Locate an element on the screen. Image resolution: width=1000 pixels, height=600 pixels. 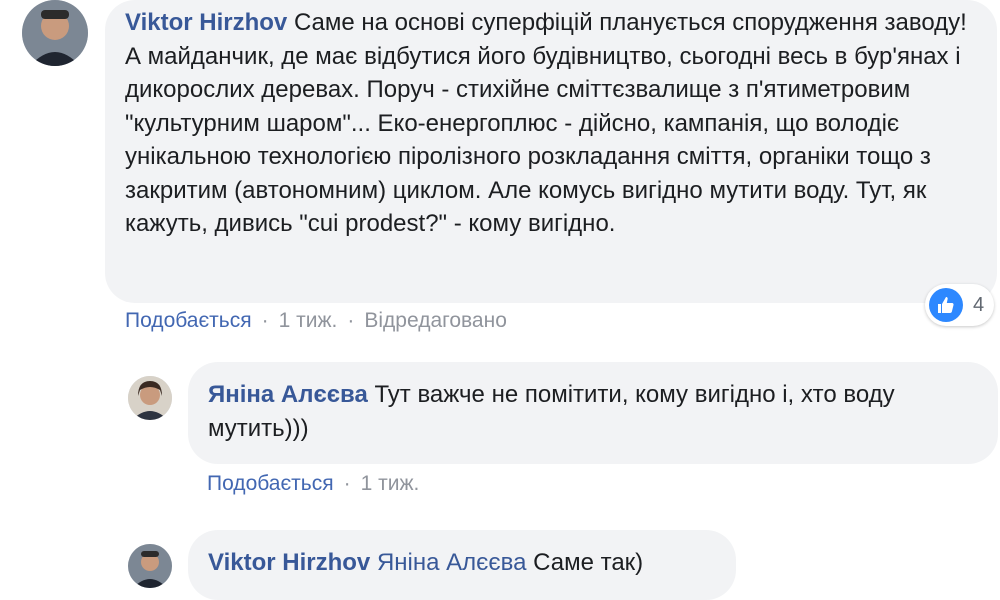
reply-actions: Подобається · 1 тиж. is located at coordinates (313, 484).